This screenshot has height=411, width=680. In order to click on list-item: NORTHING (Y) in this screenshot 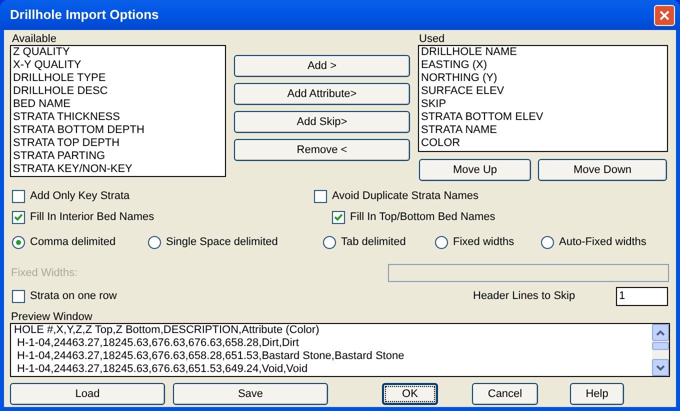, I will do `click(543, 78)`.